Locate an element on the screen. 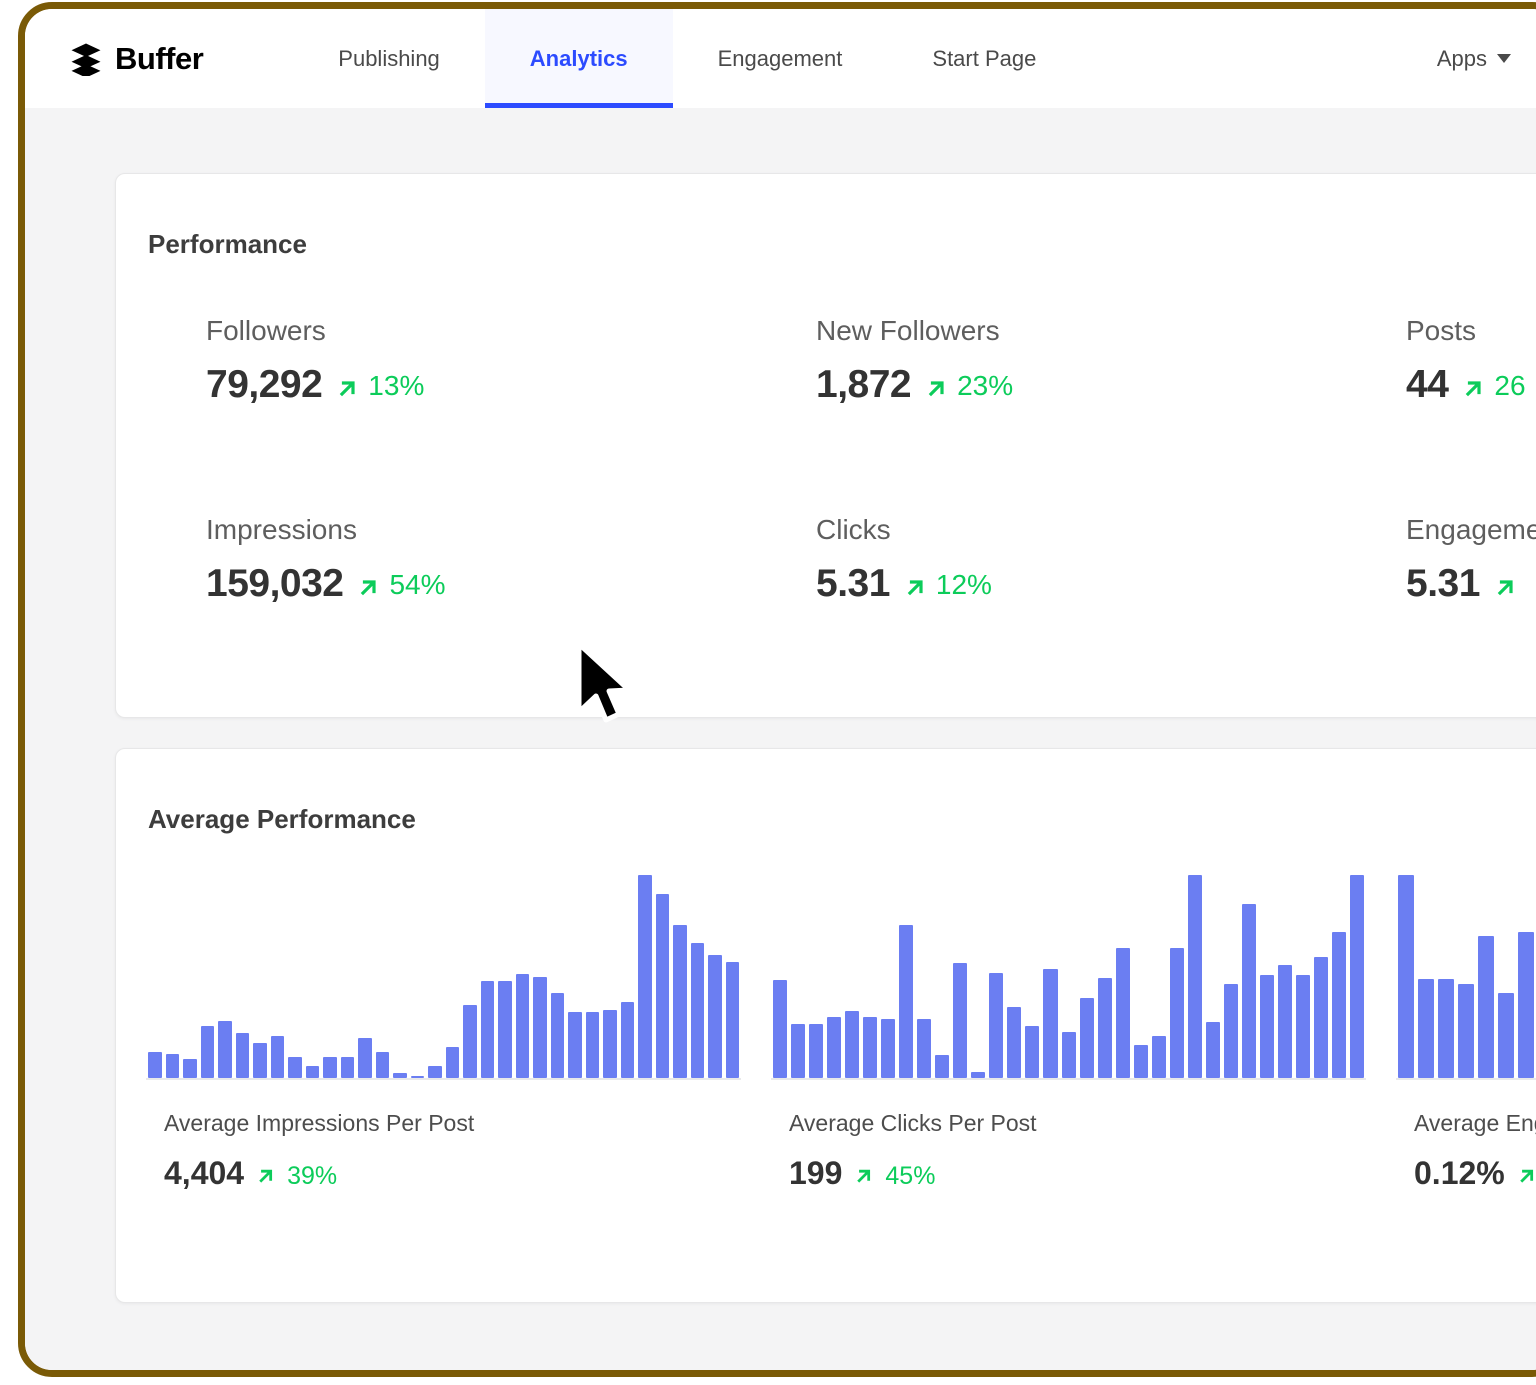 The width and height of the screenshot is (1536, 1385). trend-indicator: 23% is located at coordinates (969, 386).